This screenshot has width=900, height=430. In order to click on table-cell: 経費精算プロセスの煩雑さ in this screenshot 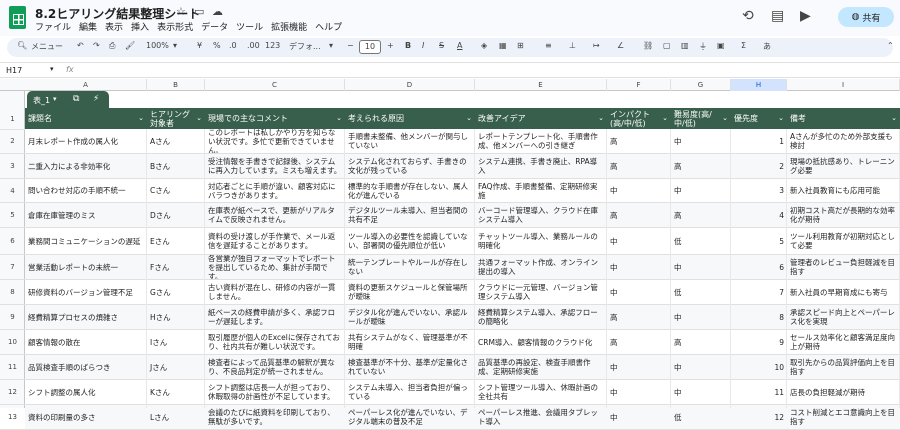, I will do `click(86, 317)`.